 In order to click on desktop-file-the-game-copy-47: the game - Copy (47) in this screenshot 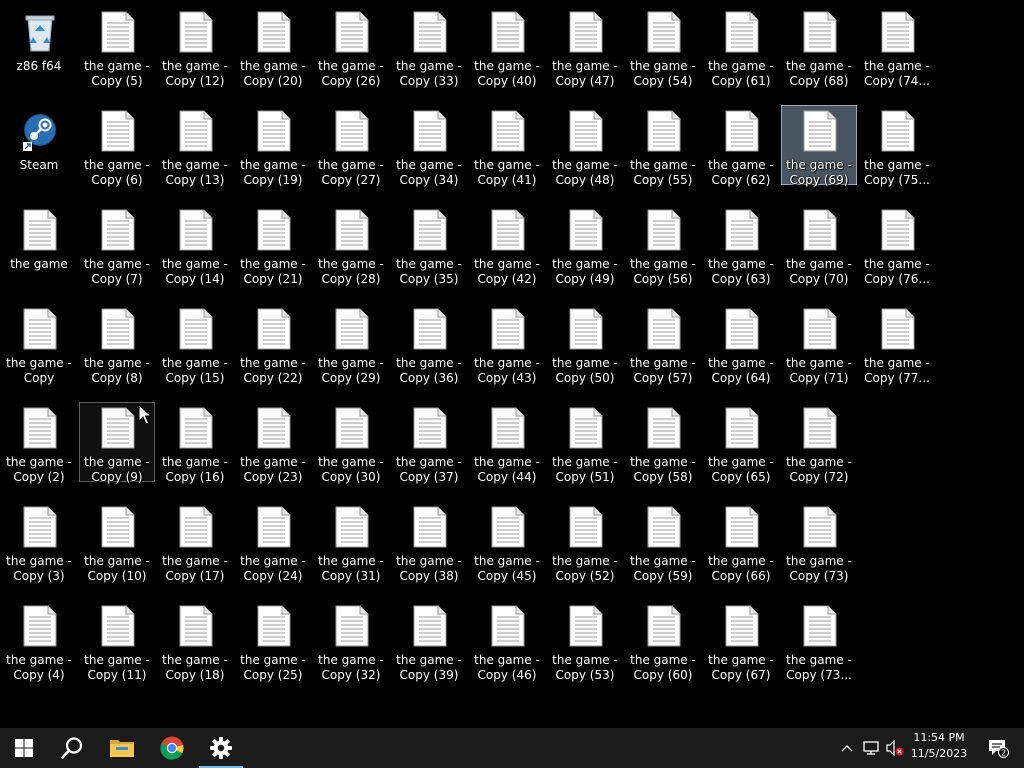, I will do `click(585, 47)`.